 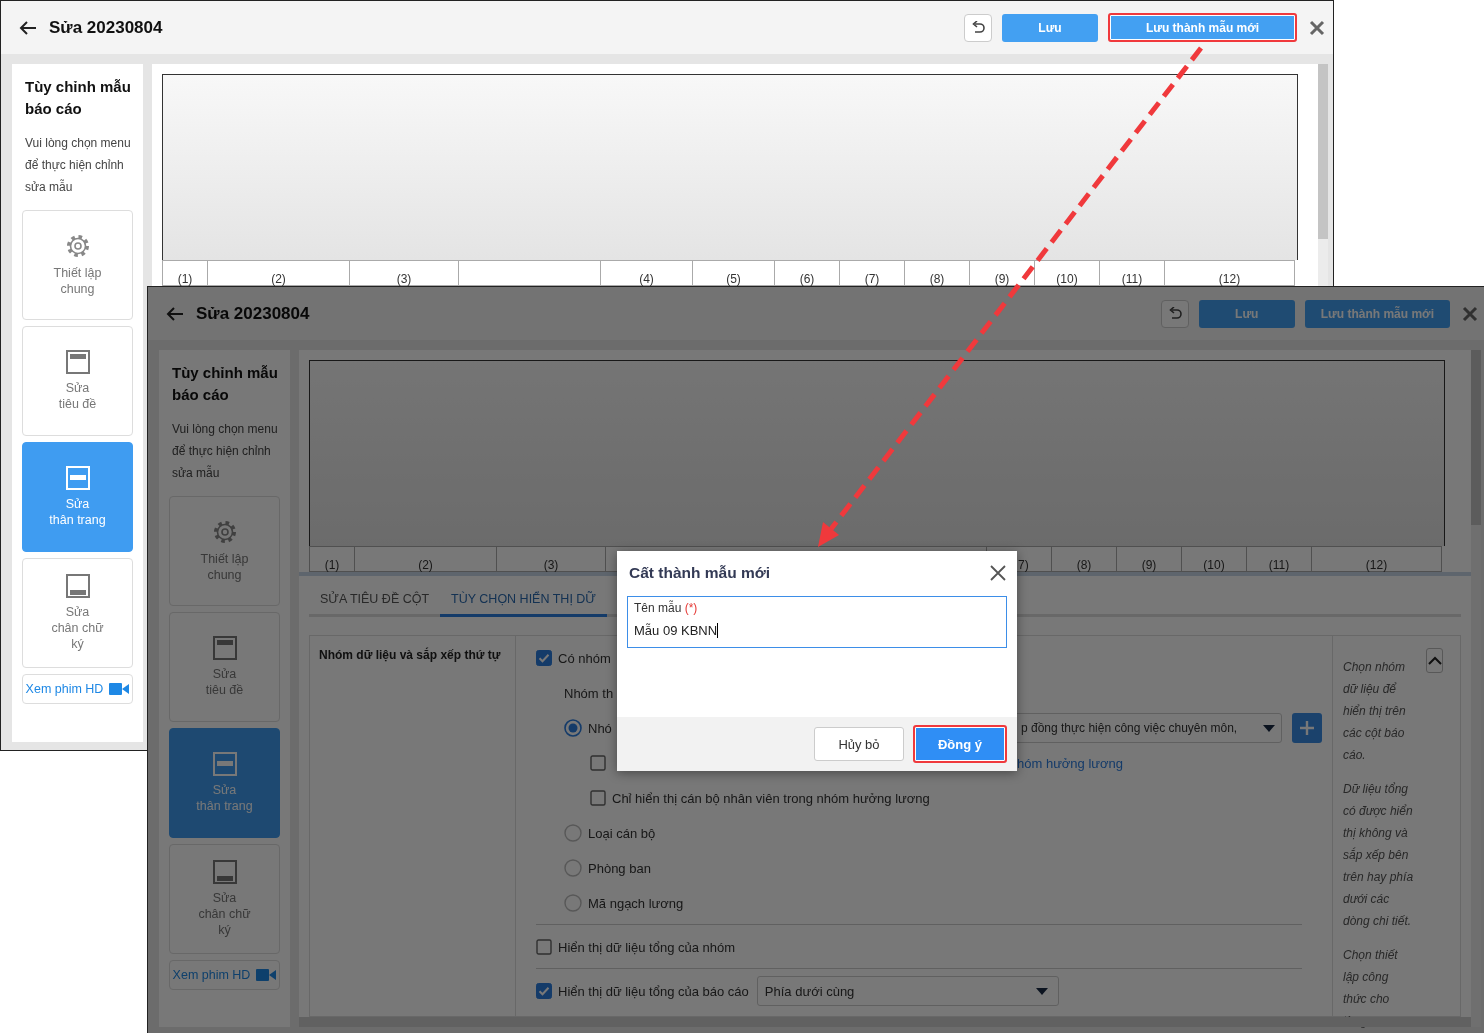 I want to click on option-link: hóm hưởng lương, so click(x=1070, y=763).